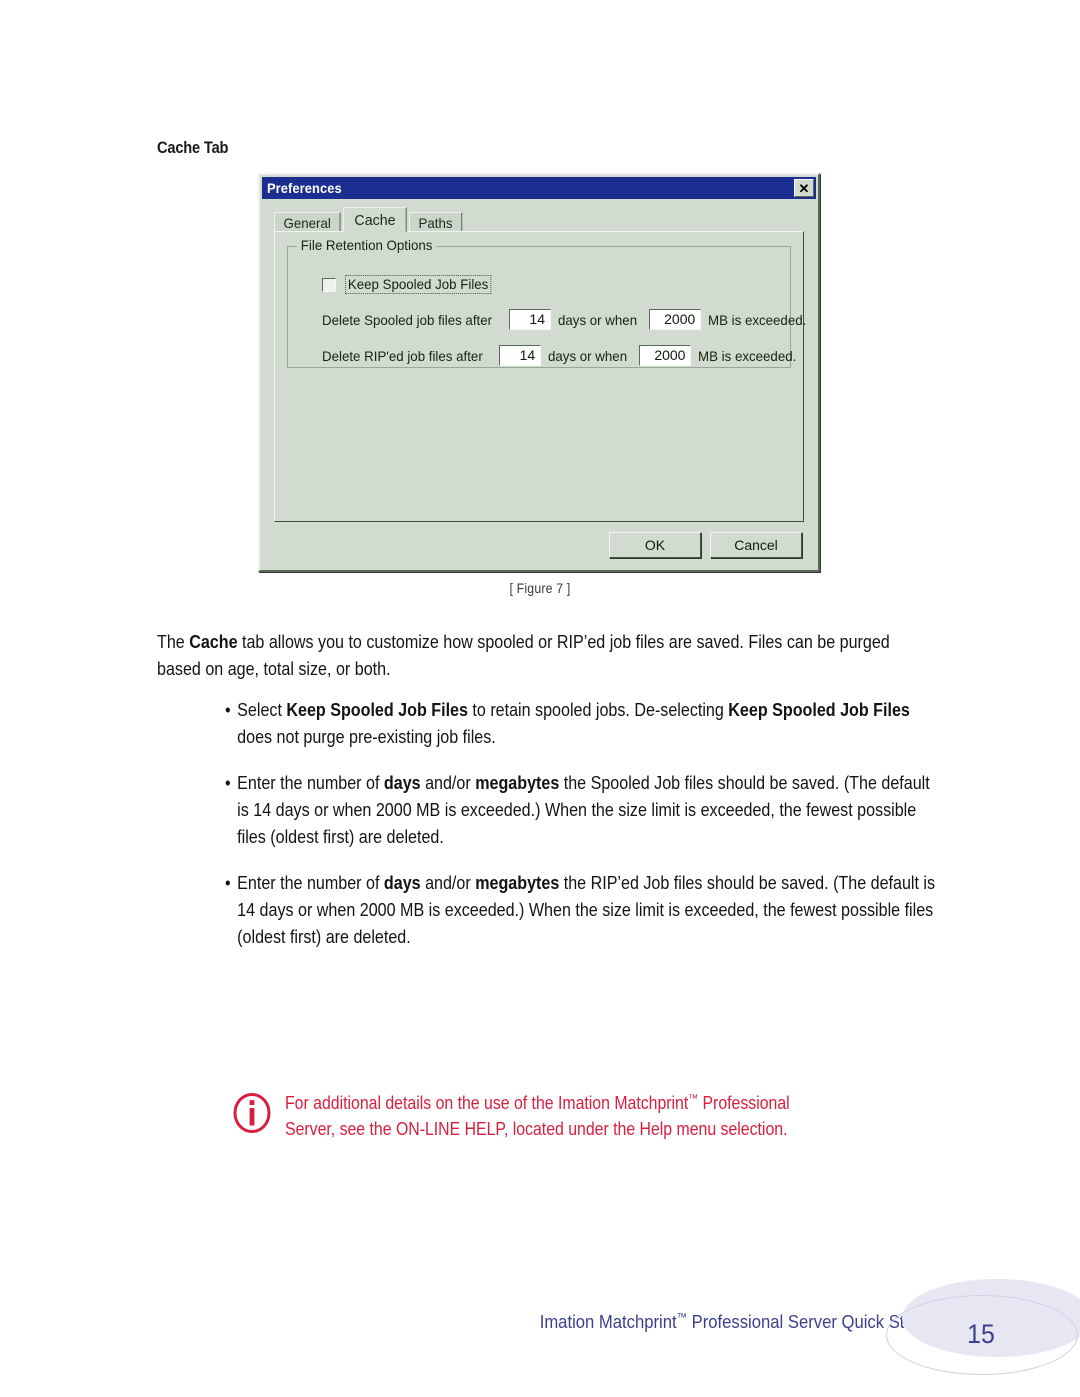  I want to click on keep-spooled-job-files-row: Keep Spooled Job Files, so click(410, 284).